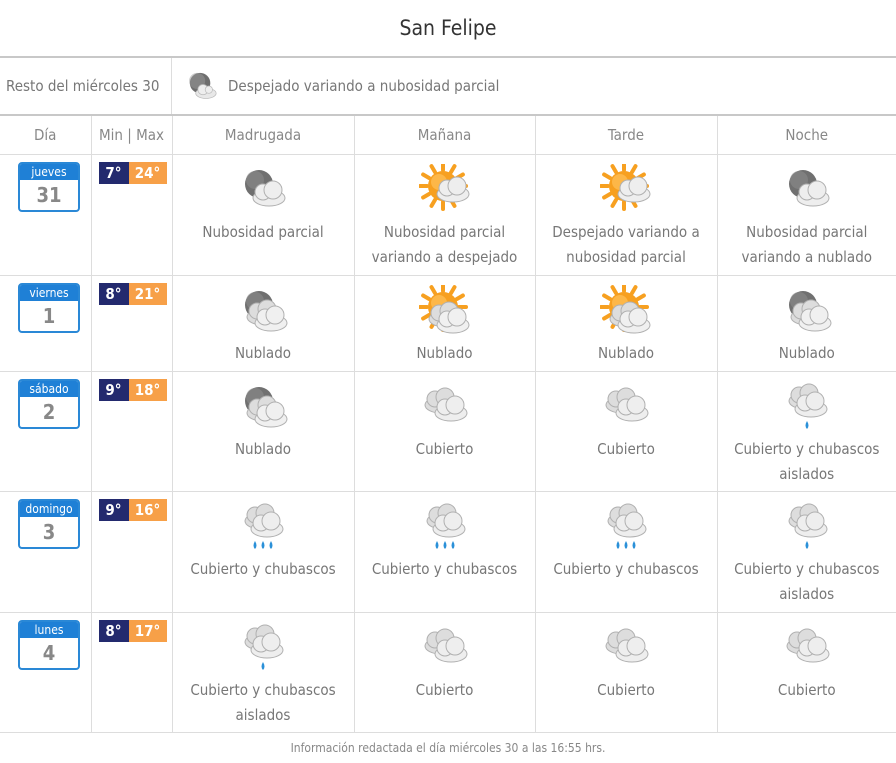 This screenshot has width=896, height=763. Describe the element at coordinates (263, 215) in the screenshot. I see `period-cell: Nubosidad parcial` at that location.